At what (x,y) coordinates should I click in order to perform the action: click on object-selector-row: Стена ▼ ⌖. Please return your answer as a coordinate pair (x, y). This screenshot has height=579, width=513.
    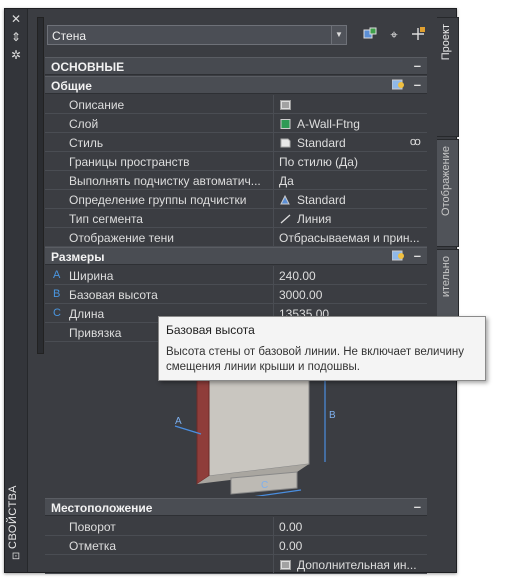
    Looking at the image, I should click on (240, 36).